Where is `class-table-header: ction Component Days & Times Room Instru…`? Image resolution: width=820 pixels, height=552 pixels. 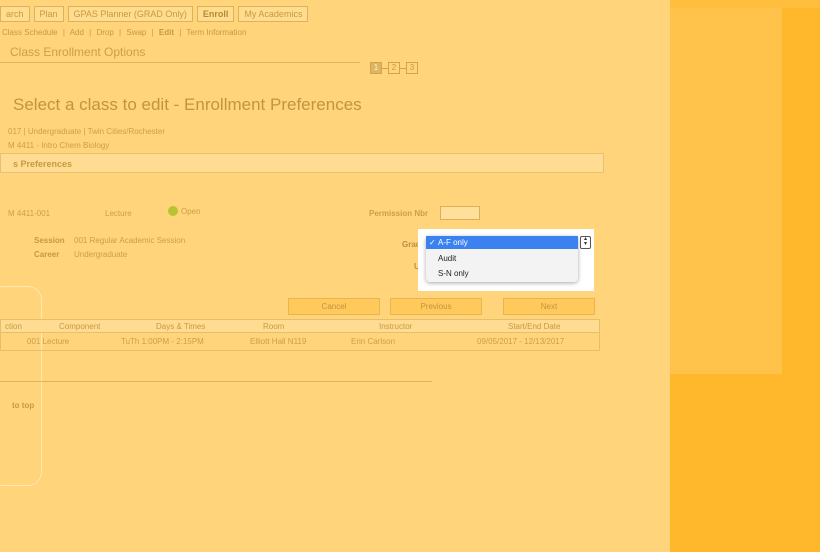 class-table-header: ction Component Days & Times Room Instru… is located at coordinates (300, 326).